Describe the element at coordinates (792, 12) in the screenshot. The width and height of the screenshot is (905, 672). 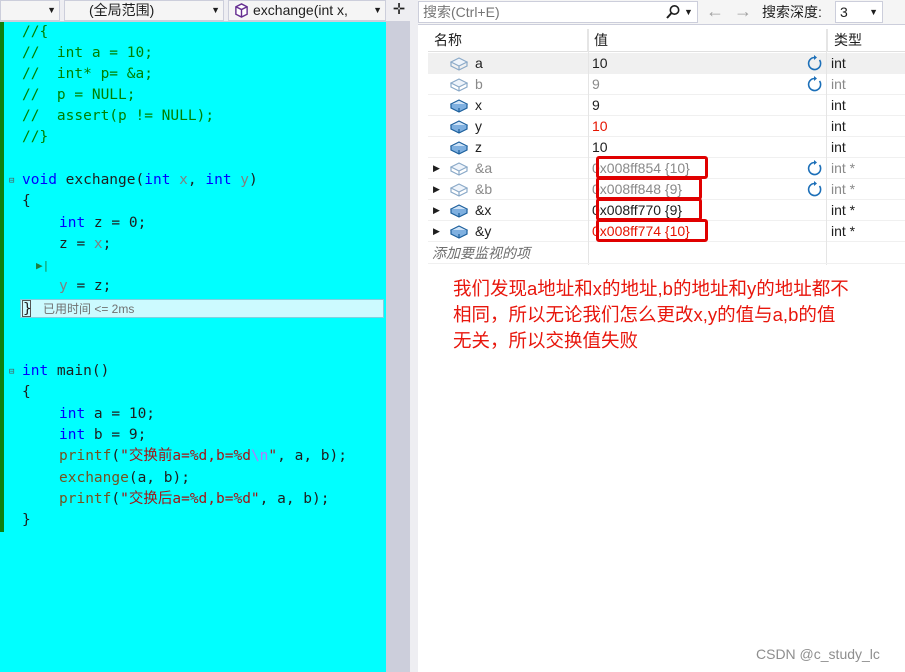
I see `search-depth-label: 搜索深度:` at that location.